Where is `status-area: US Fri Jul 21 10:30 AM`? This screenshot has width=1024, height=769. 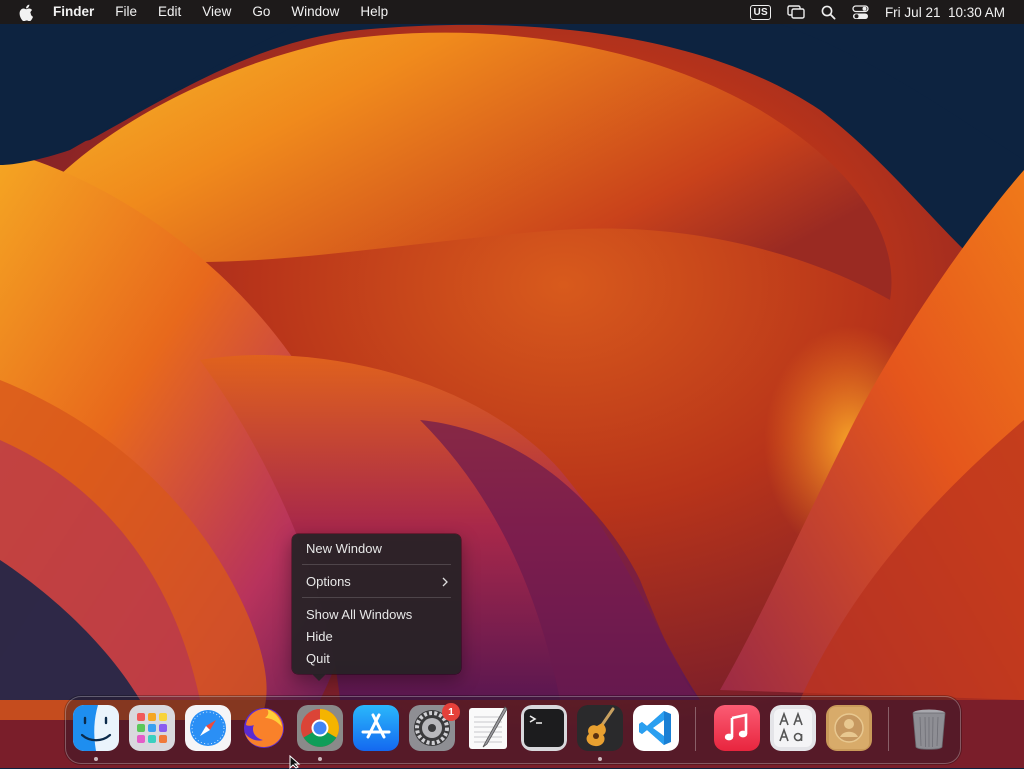 status-area: US Fri Jul 21 10:30 AM is located at coordinates (887, 12).